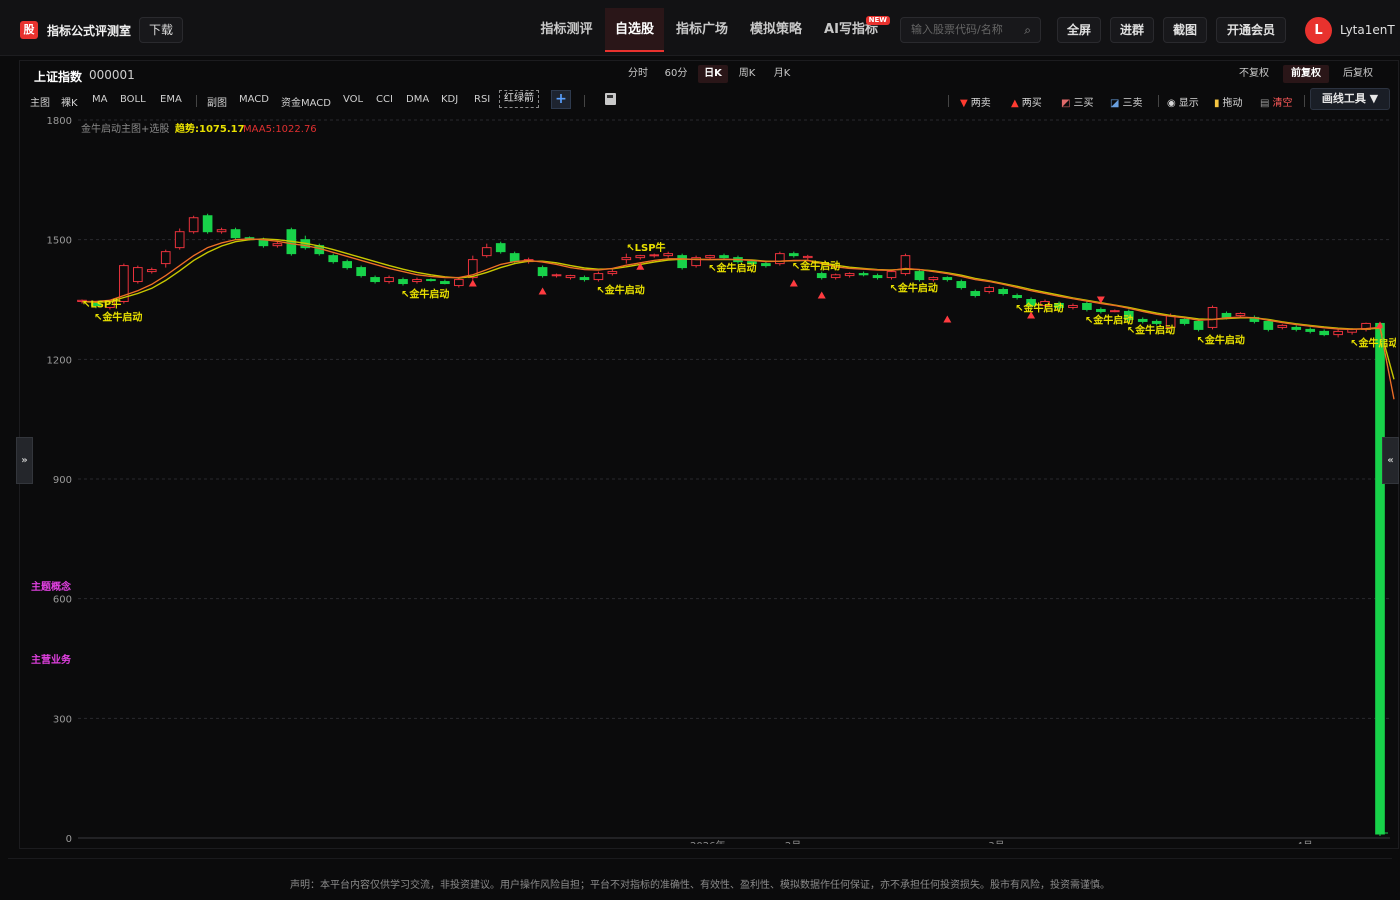  Describe the element at coordinates (133, 99) in the screenshot. I see `ind-boll: BOLL` at that location.